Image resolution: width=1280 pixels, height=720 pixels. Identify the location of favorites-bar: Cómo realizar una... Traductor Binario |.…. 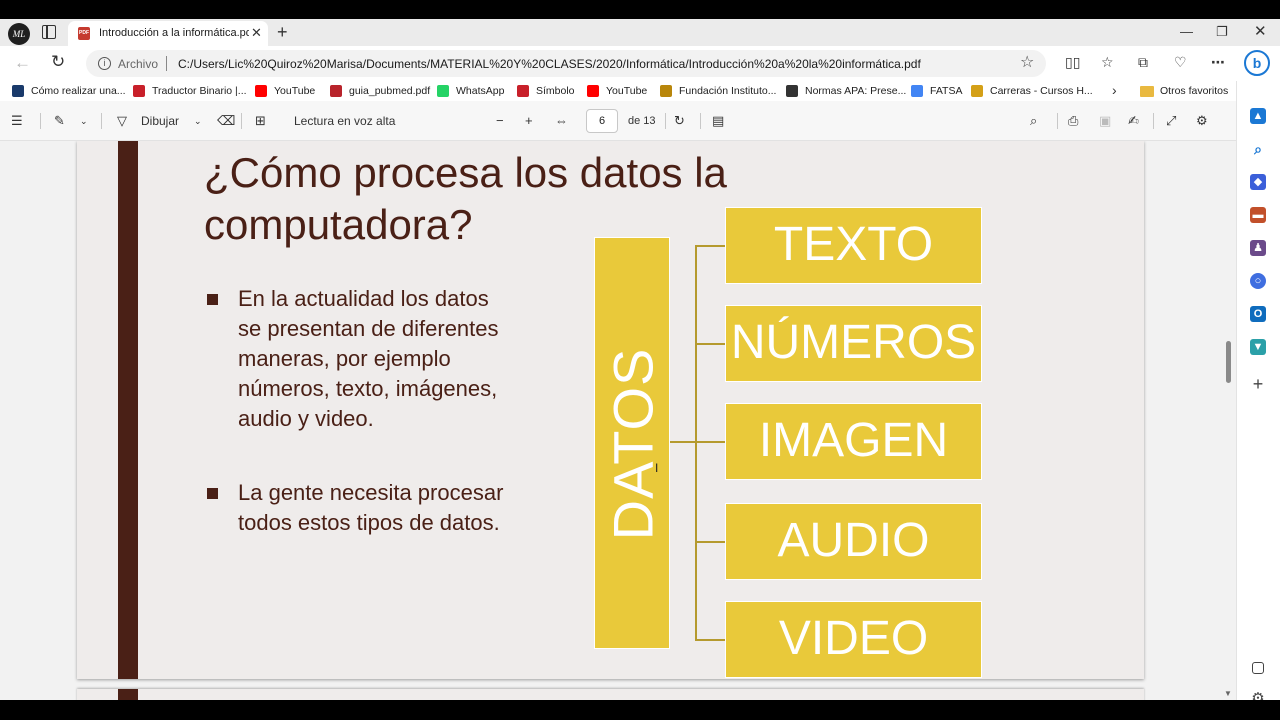
(618, 91).